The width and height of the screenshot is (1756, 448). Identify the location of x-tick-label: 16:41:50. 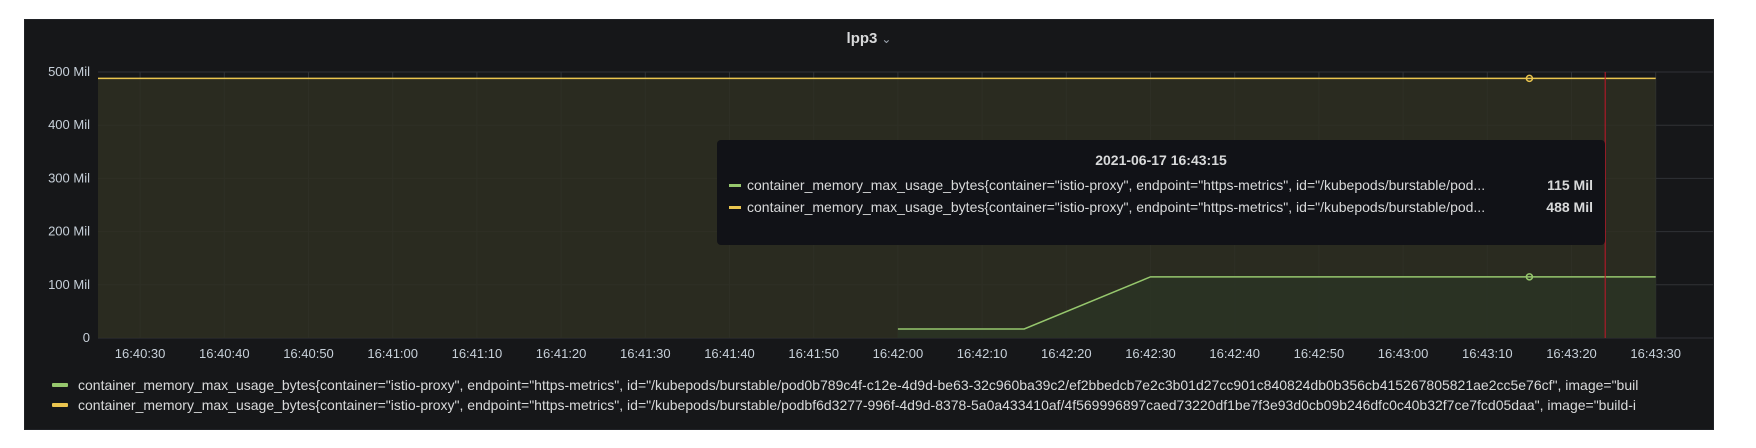
(813, 353).